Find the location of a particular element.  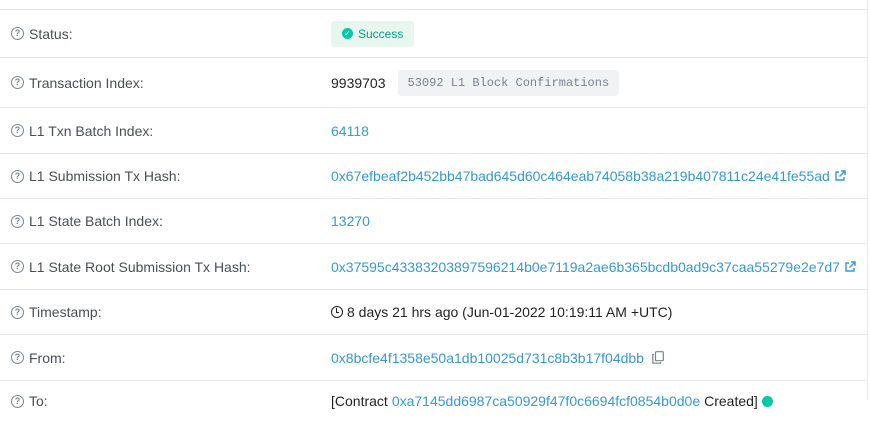

status-badge: ✓ Success is located at coordinates (373, 33).